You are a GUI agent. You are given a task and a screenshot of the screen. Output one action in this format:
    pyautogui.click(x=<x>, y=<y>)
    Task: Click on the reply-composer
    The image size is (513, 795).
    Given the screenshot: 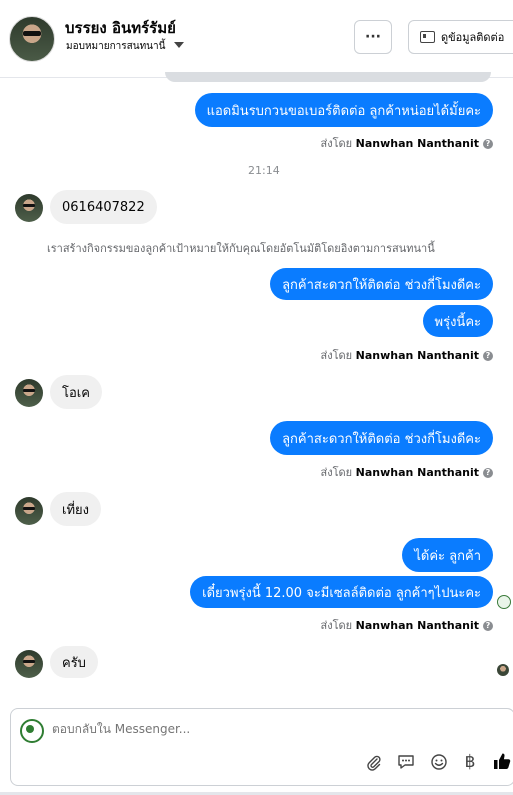 What is the action you would take?
    pyautogui.click(x=261, y=747)
    